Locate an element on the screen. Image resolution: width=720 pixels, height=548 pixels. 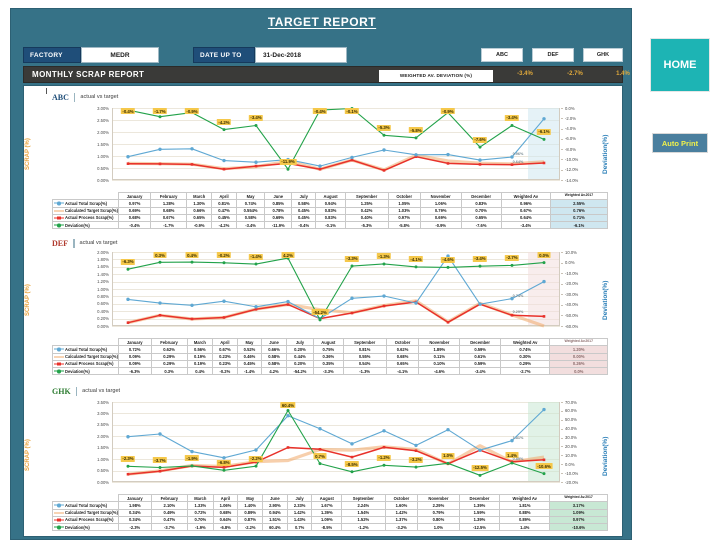
data-label: 1.0% is located at coordinates (448, 455).